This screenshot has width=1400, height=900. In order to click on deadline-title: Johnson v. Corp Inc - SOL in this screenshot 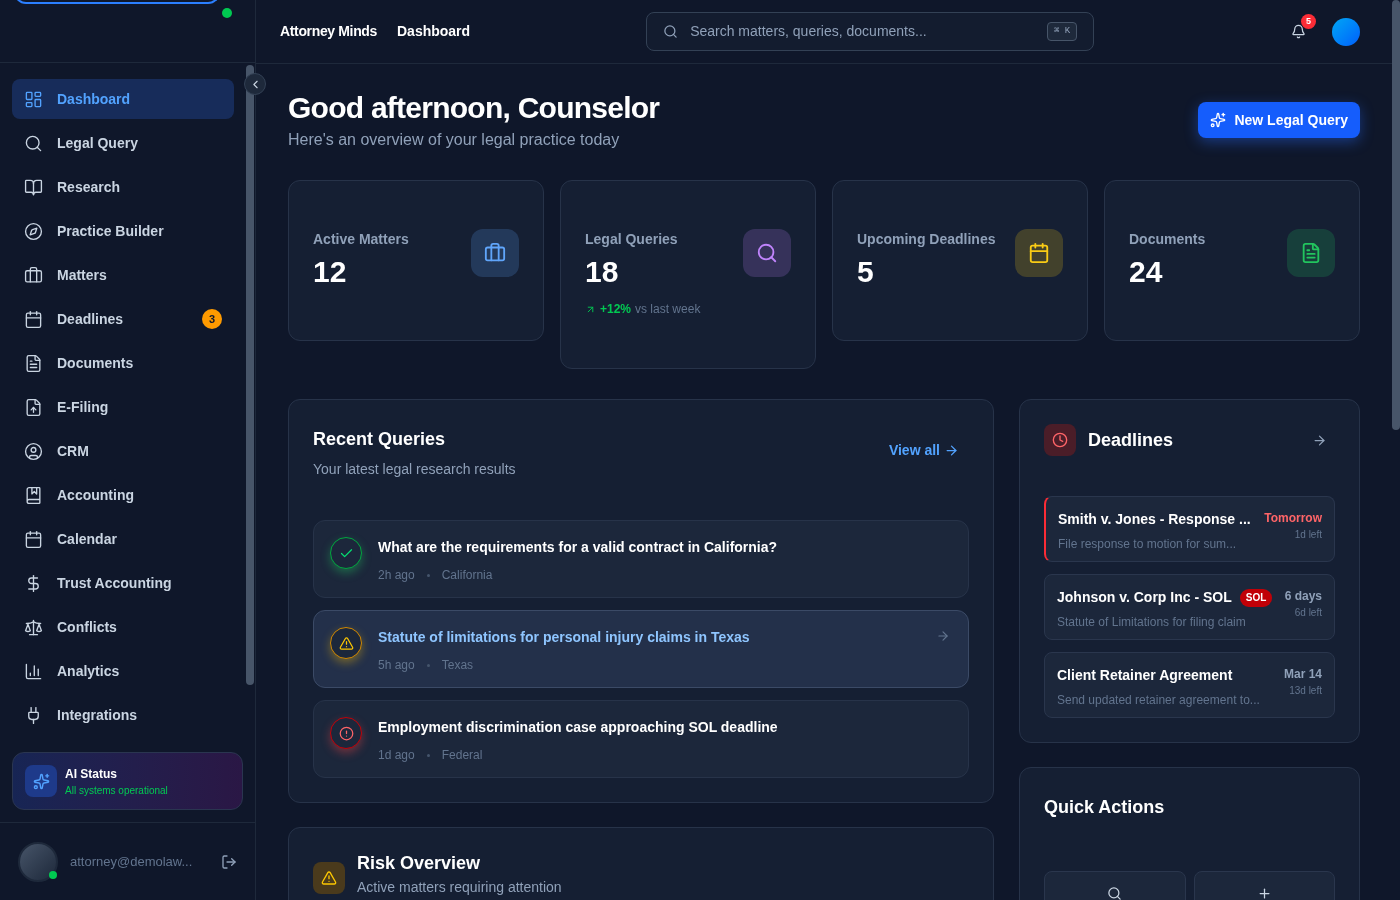, I will do `click(1144, 597)`.